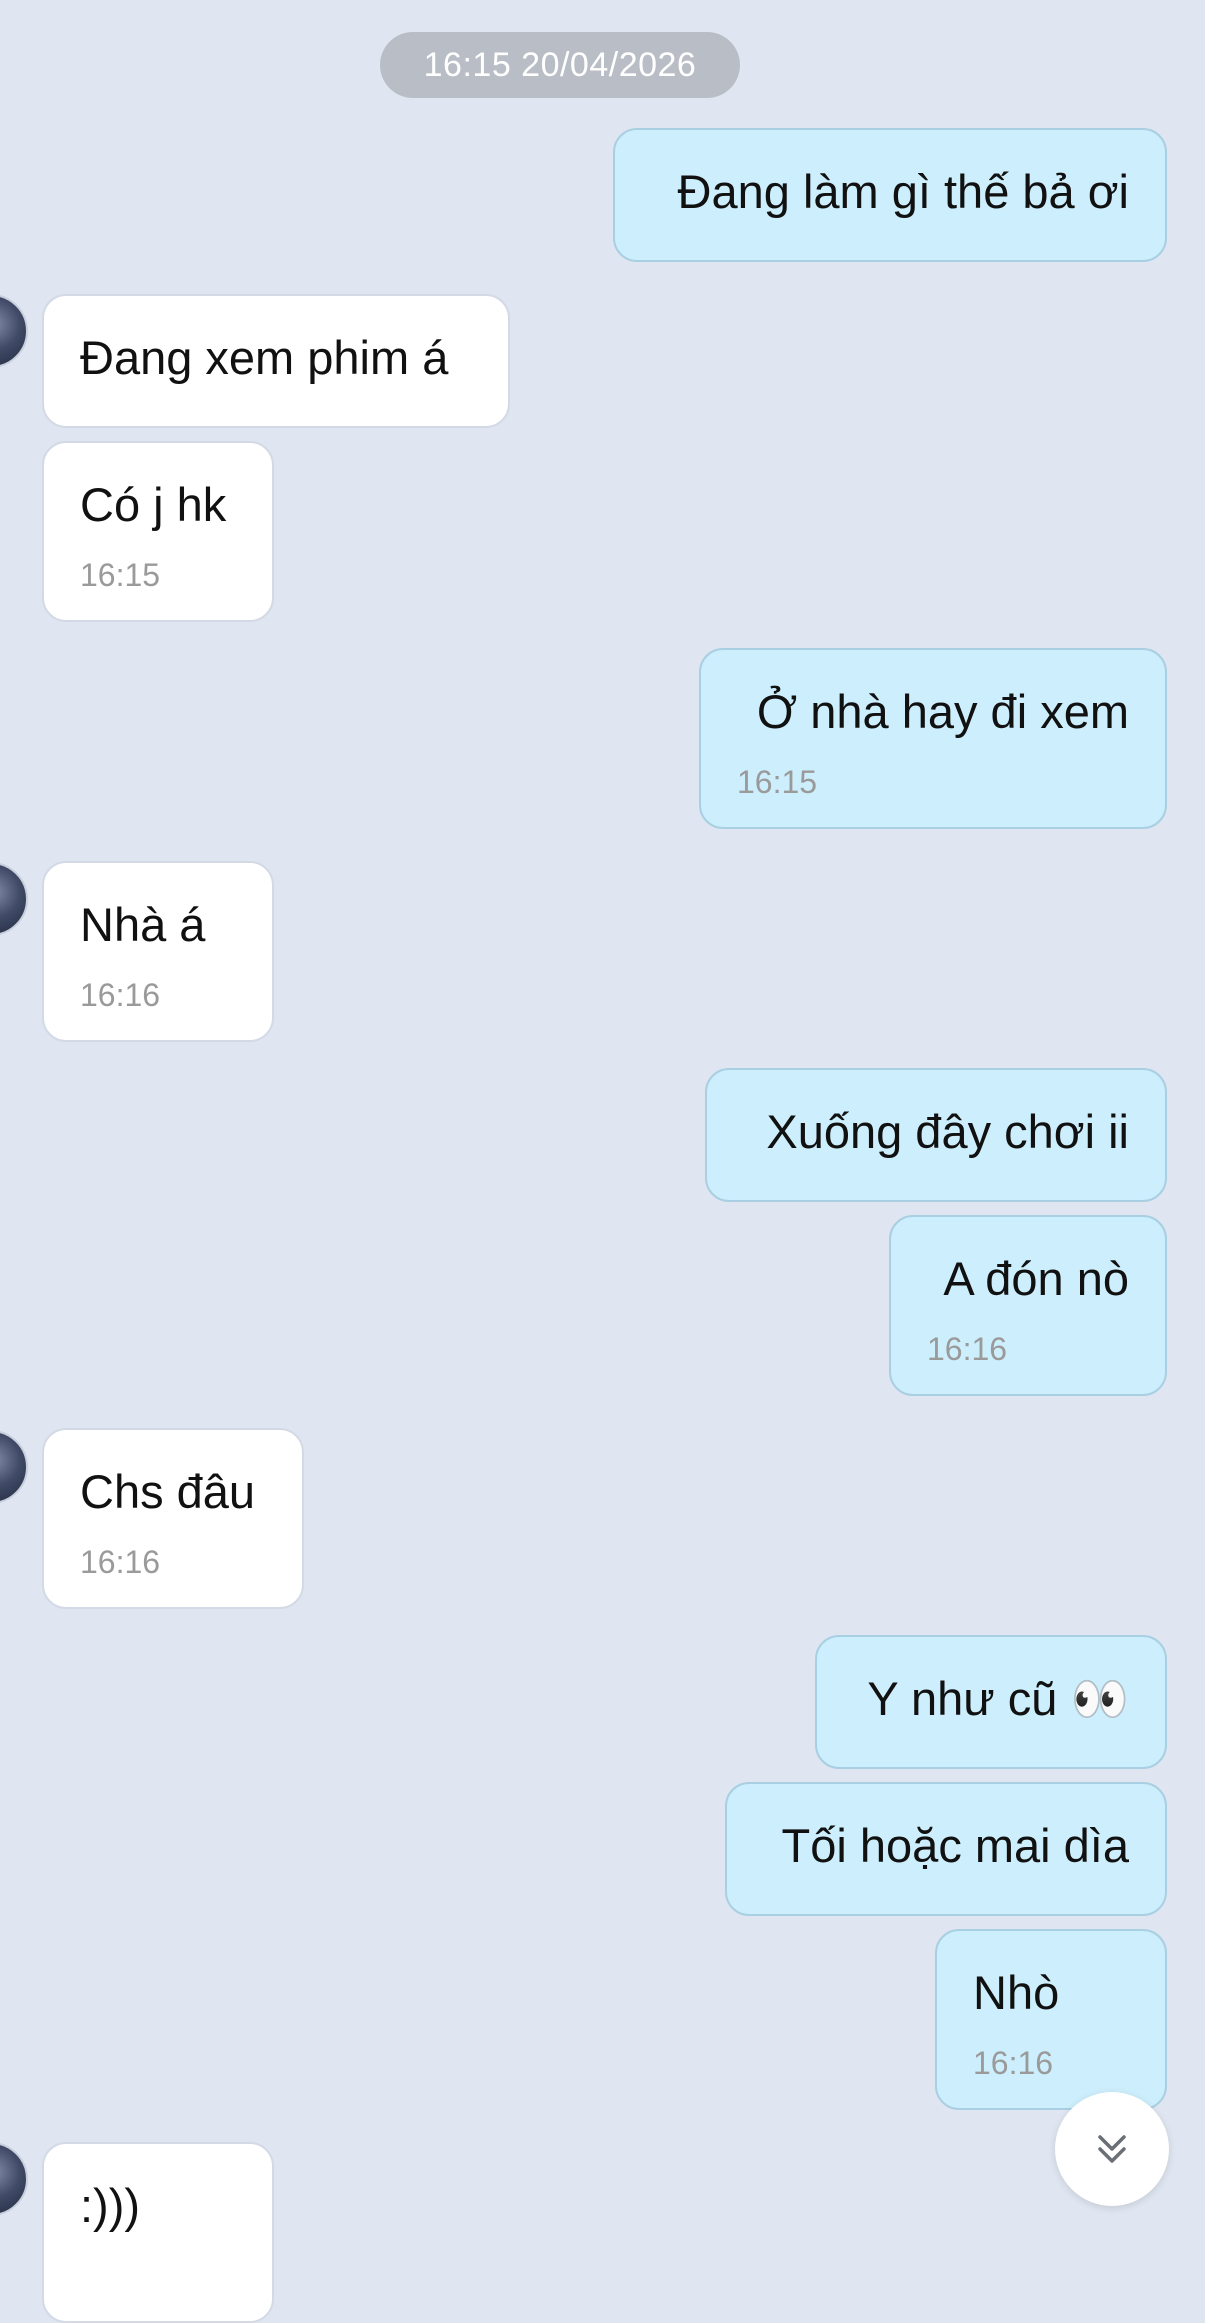 Image resolution: width=1205 pixels, height=2323 pixels. What do you see at coordinates (1051, 2019) in the screenshot?
I see `message-bubble-outgoing: Nhò 16:16` at bounding box center [1051, 2019].